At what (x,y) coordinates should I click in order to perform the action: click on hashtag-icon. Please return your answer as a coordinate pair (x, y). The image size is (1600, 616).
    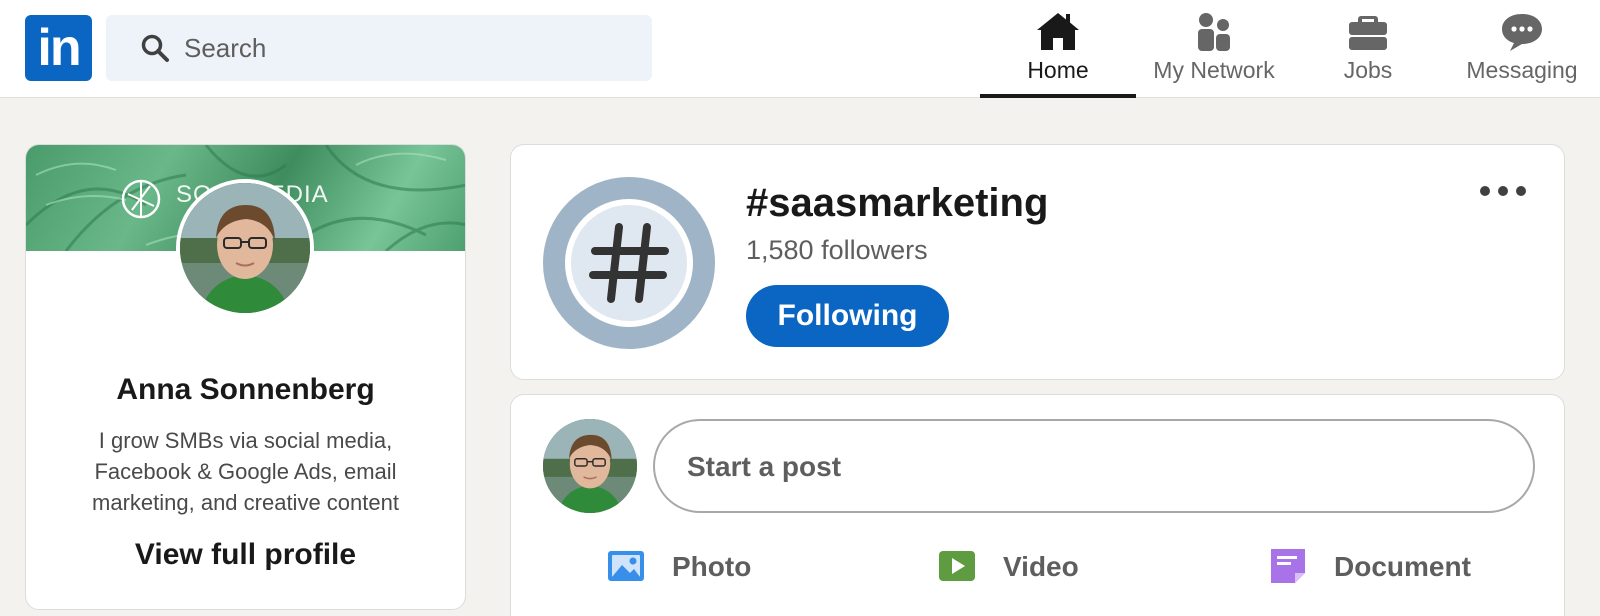
    Looking at the image, I should click on (629, 263).